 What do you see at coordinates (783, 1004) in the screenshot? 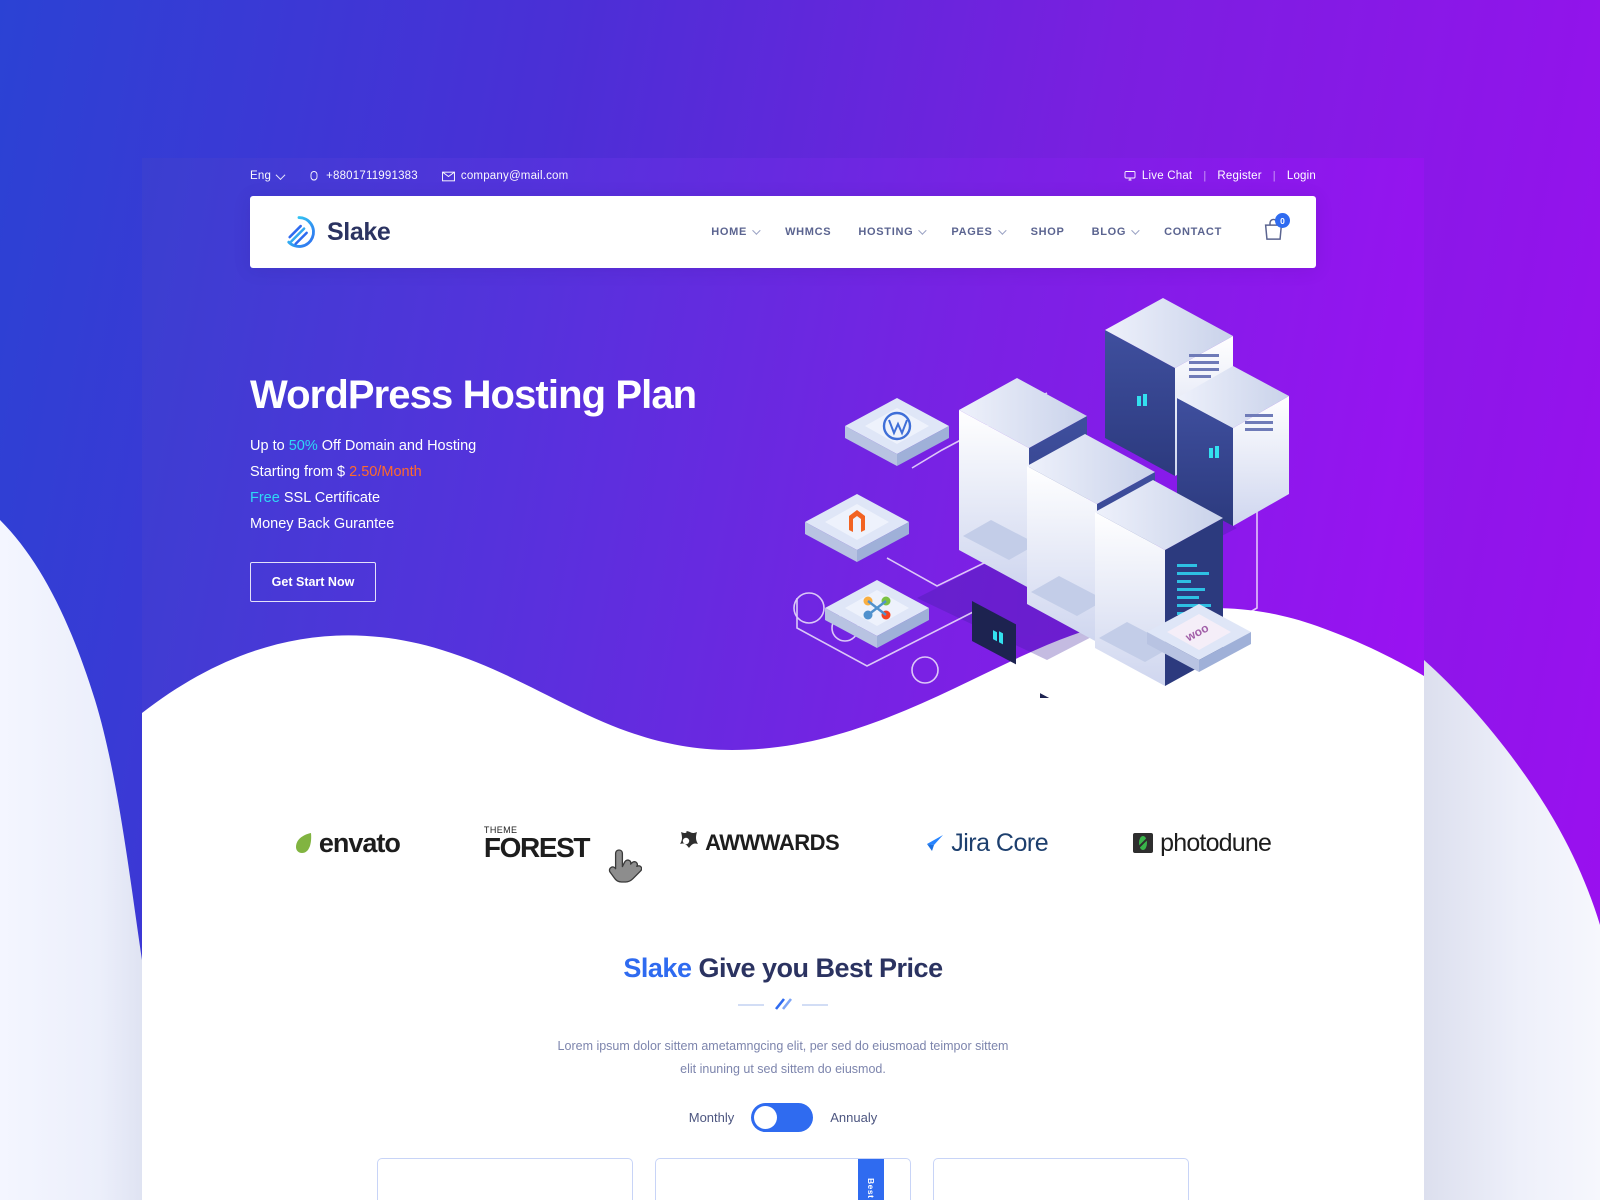
I see `slash-divider-icon` at bounding box center [783, 1004].